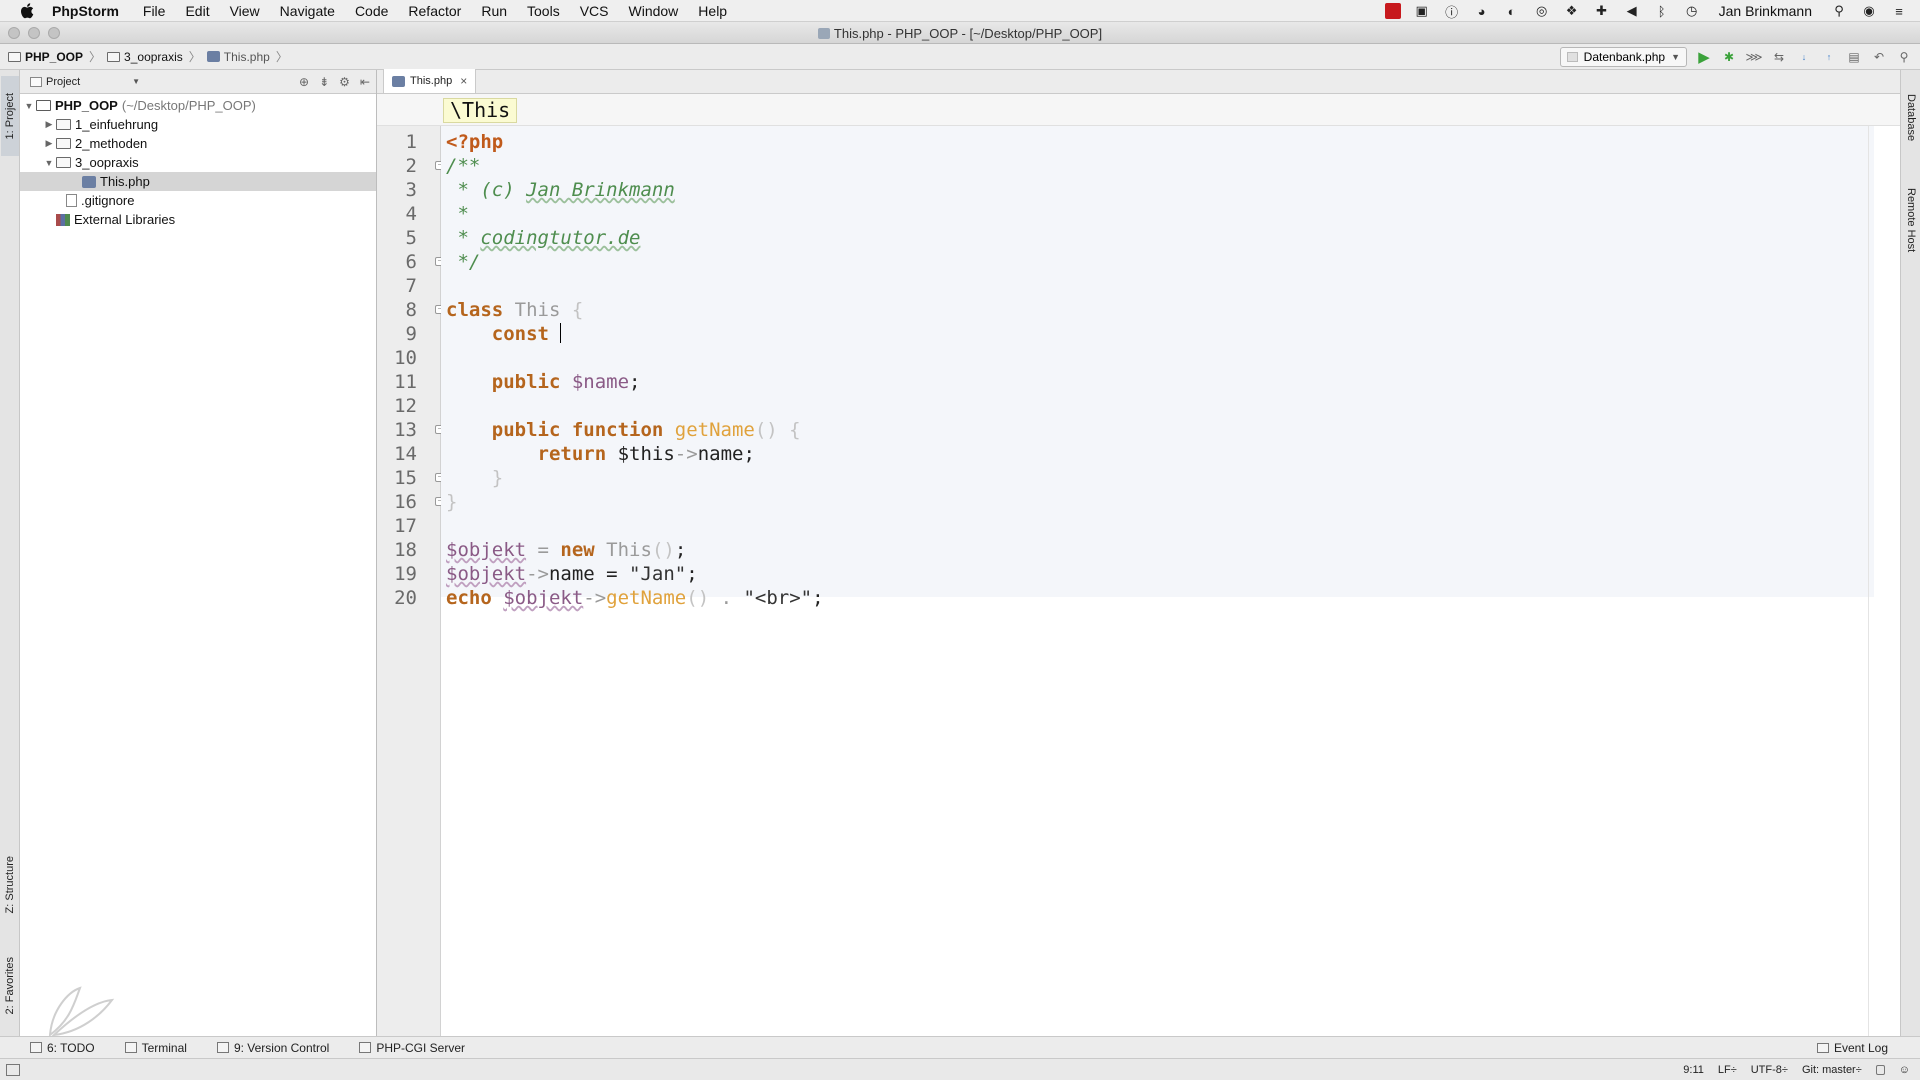 The width and height of the screenshot is (1920, 1080). Describe the element at coordinates (136, 81) in the screenshot. I see `chevron-down-icon: ▼` at that location.